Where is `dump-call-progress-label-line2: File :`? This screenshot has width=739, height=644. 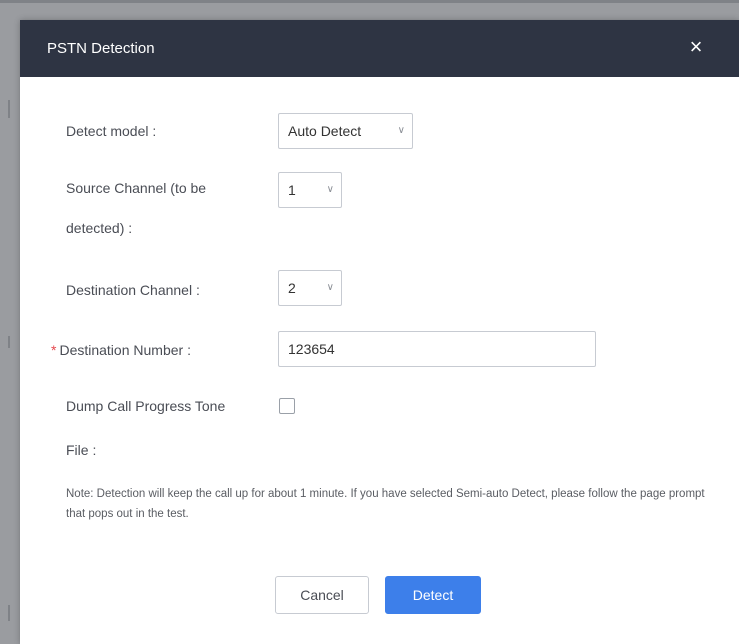 dump-call-progress-label-line2: File : is located at coordinates (81, 450).